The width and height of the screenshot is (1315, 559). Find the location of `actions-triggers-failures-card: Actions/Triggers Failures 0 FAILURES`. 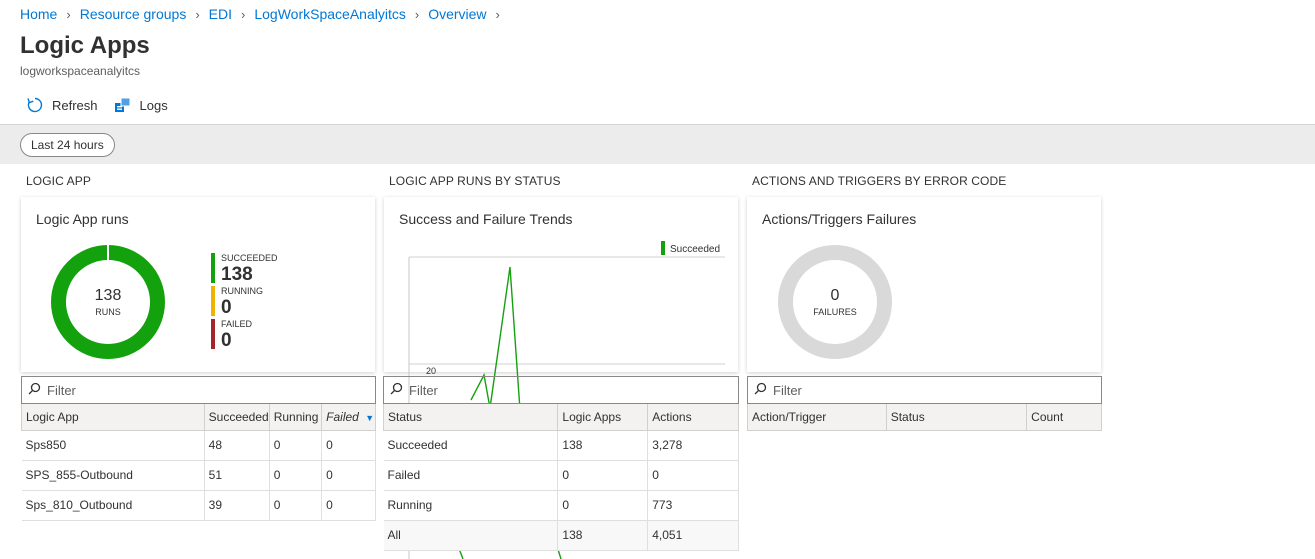

actions-triggers-failures-card: Actions/Triggers Failures 0 FAILURES is located at coordinates (924, 284).